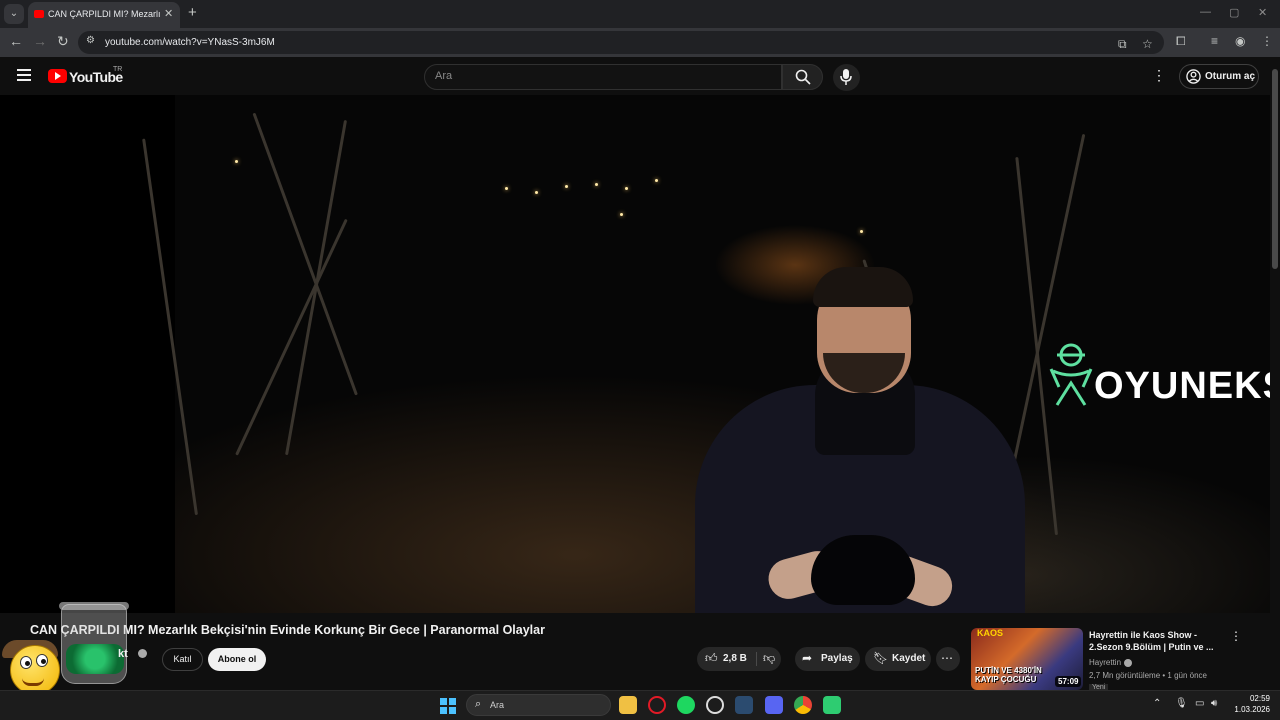  Describe the element at coordinates (95, 659) in the screenshot. I see `jar-coins` at that location.